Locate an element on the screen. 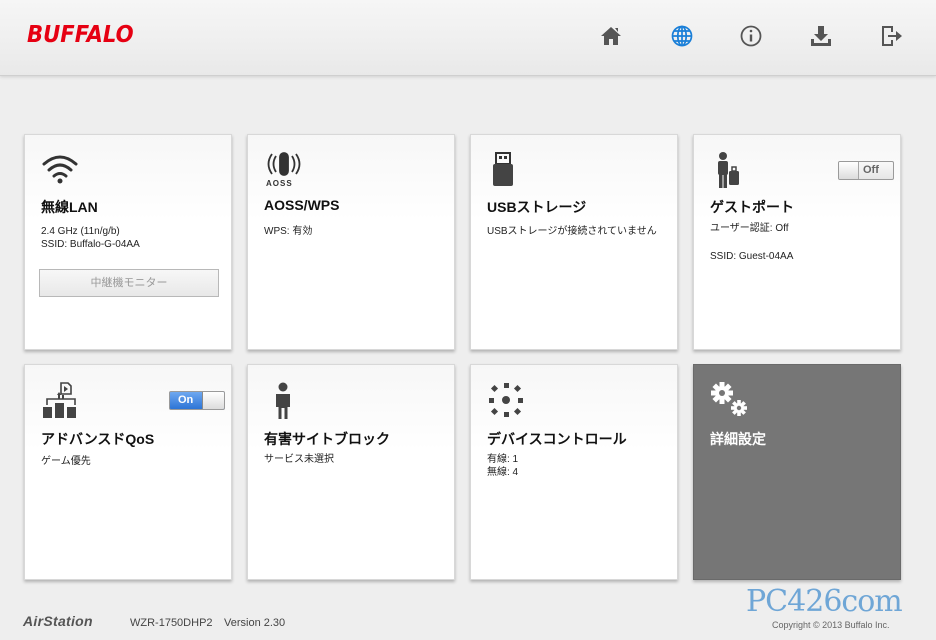 This screenshot has height=640, width=936. tile-device-control: デバイスコントロール 有線: 1 無線: 4 is located at coordinates (574, 472).